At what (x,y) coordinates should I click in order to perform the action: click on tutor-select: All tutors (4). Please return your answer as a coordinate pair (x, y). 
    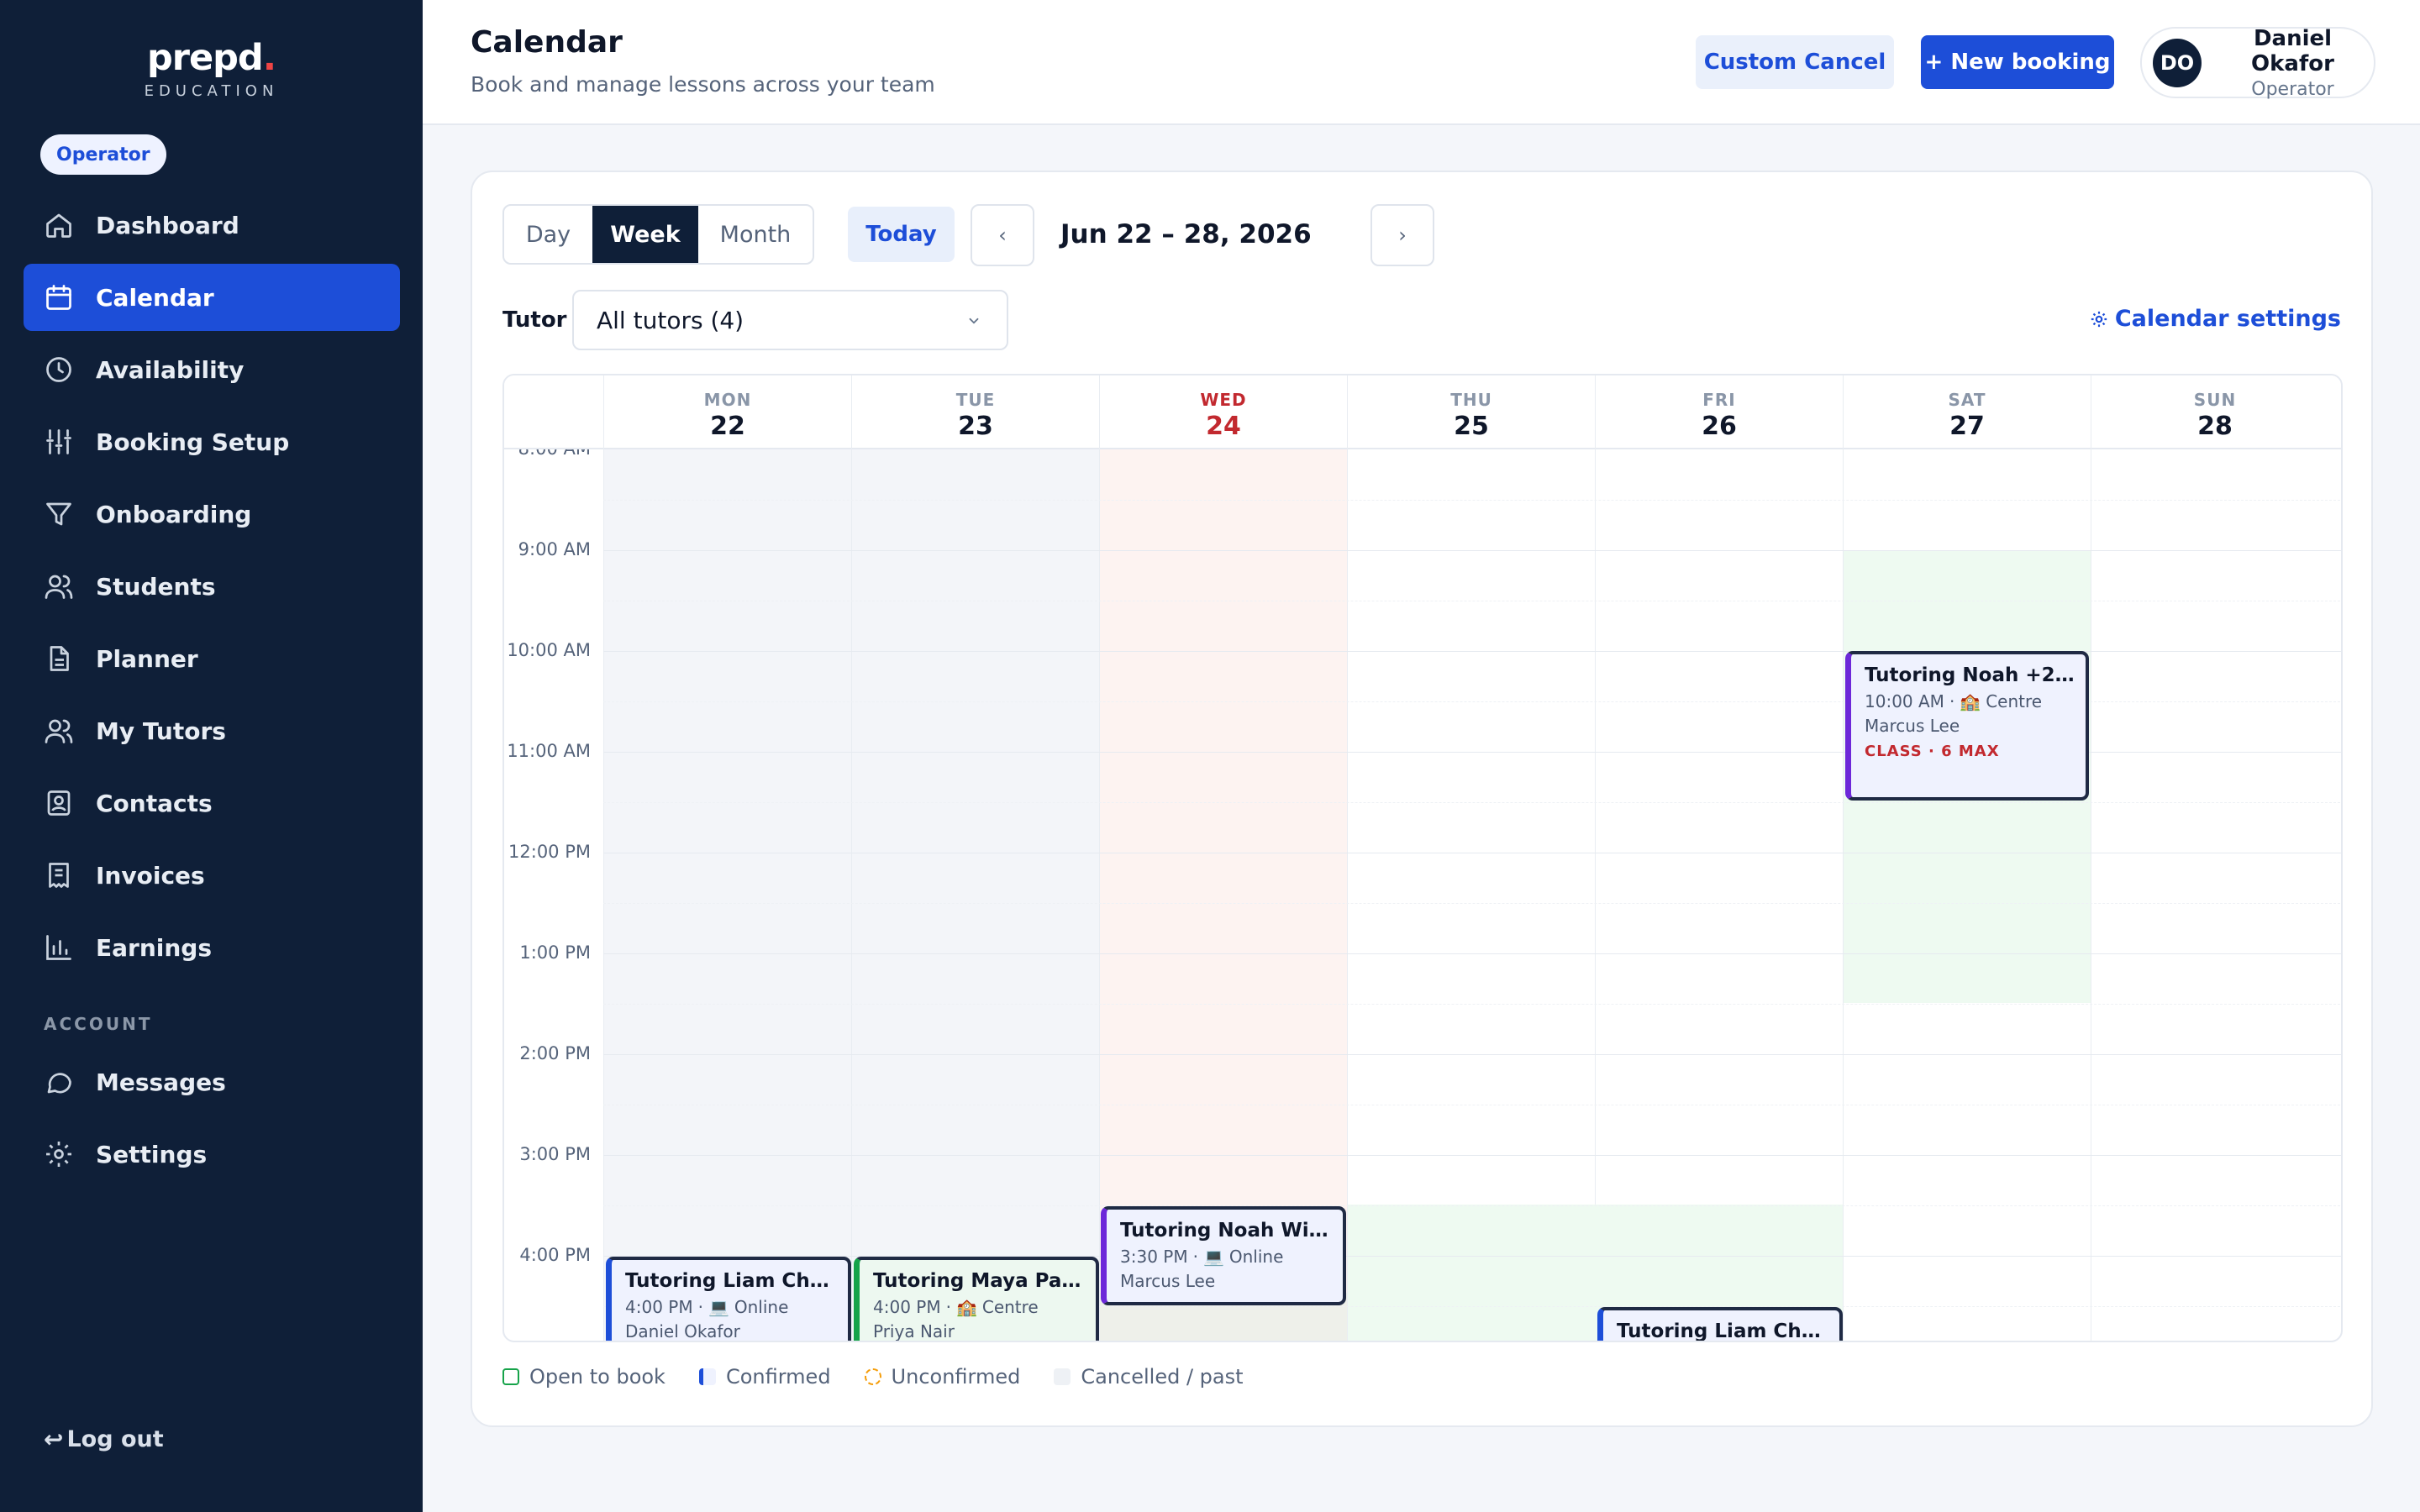
    Looking at the image, I should click on (790, 320).